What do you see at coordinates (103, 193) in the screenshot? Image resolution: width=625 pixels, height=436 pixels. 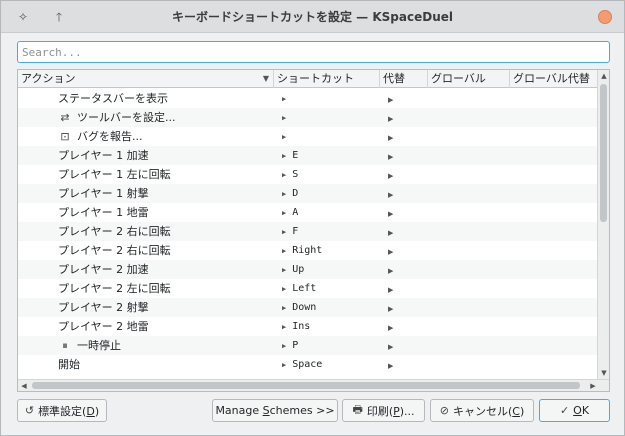 I see `action-label: プレイヤー 1 射撃` at bounding box center [103, 193].